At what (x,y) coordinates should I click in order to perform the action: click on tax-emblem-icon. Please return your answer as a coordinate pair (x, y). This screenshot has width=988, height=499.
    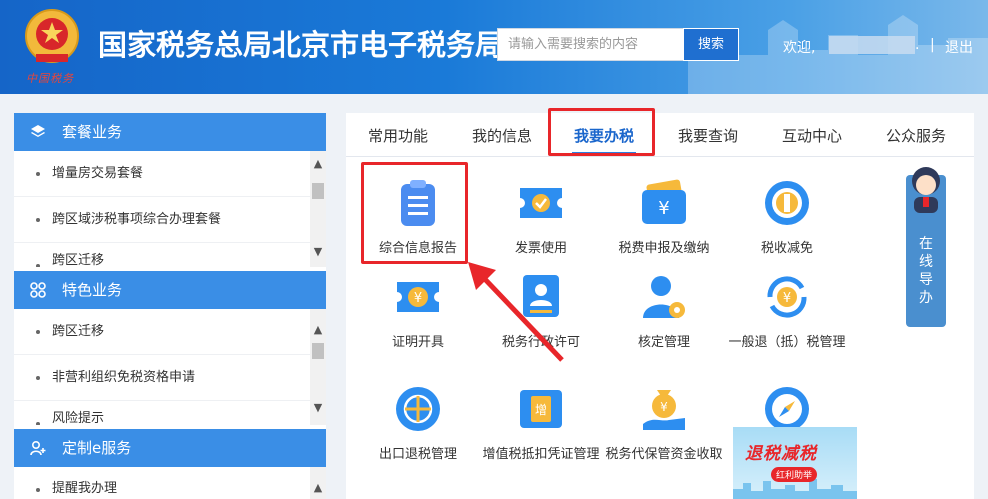
    Looking at the image, I should click on (52, 36).